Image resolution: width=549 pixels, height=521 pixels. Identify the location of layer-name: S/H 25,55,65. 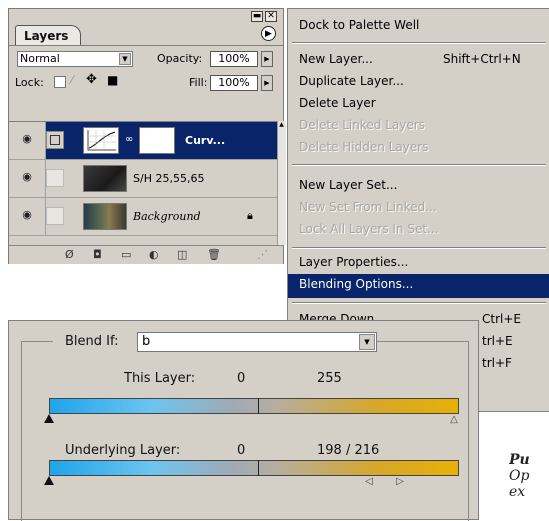
(169, 178).